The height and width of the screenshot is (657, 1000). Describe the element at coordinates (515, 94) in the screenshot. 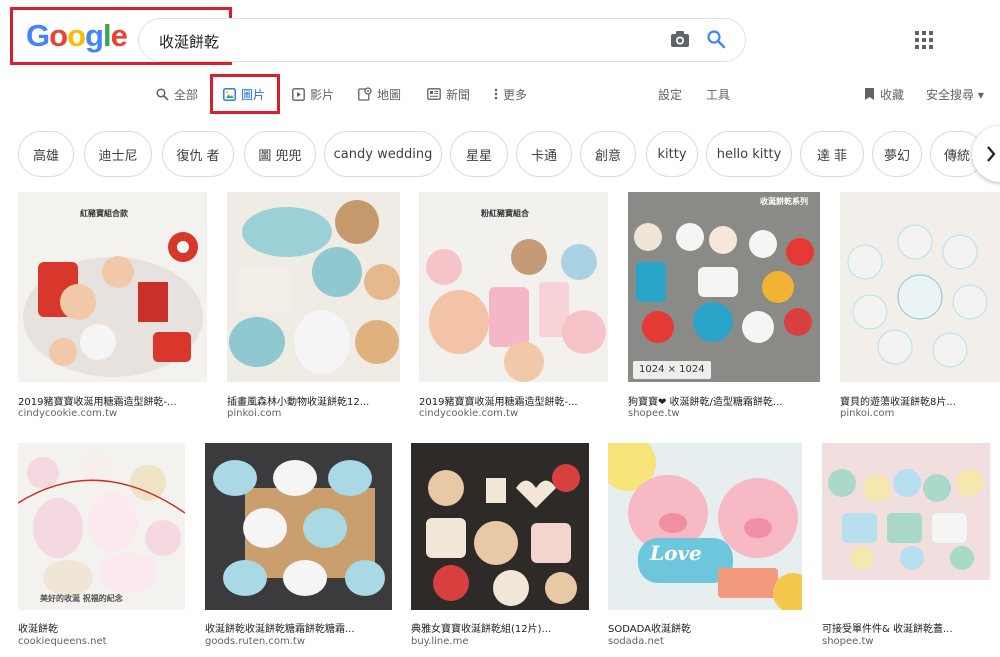

I see `tab-more-label: 更多` at that location.